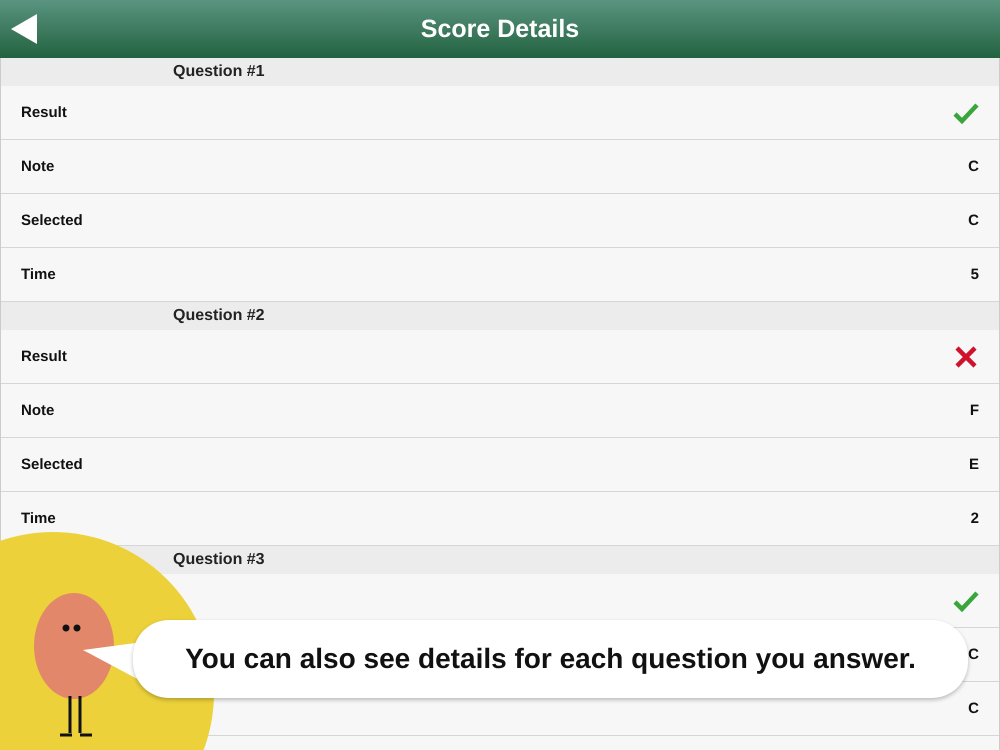  What do you see at coordinates (500, 29) in the screenshot?
I see `screen-title: Score Details` at bounding box center [500, 29].